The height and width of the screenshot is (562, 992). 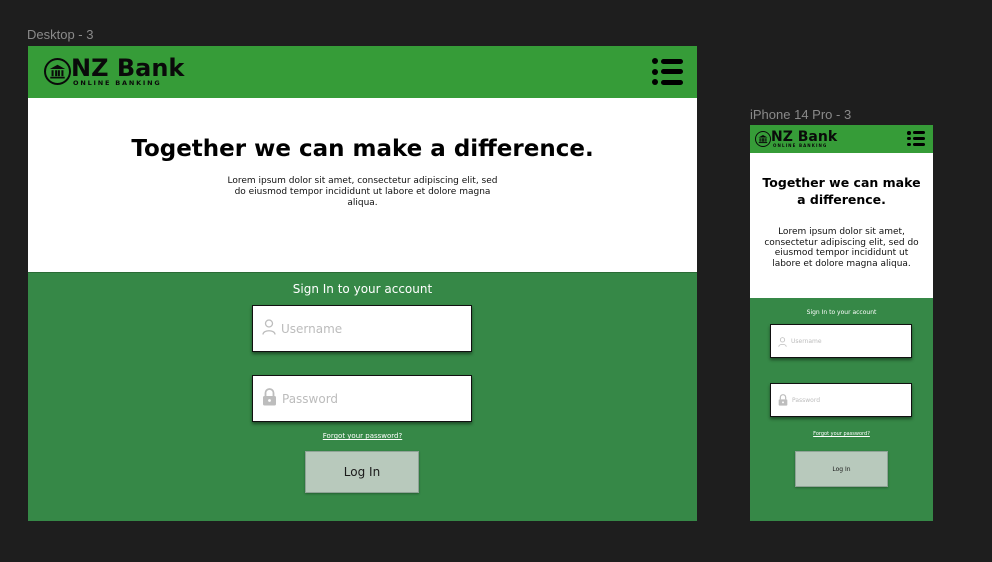 What do you see at coordinates (60, 34) in the screenshot?
I see `desktop-frame-label: Desktop - 3` at bounding box center [60, 34].